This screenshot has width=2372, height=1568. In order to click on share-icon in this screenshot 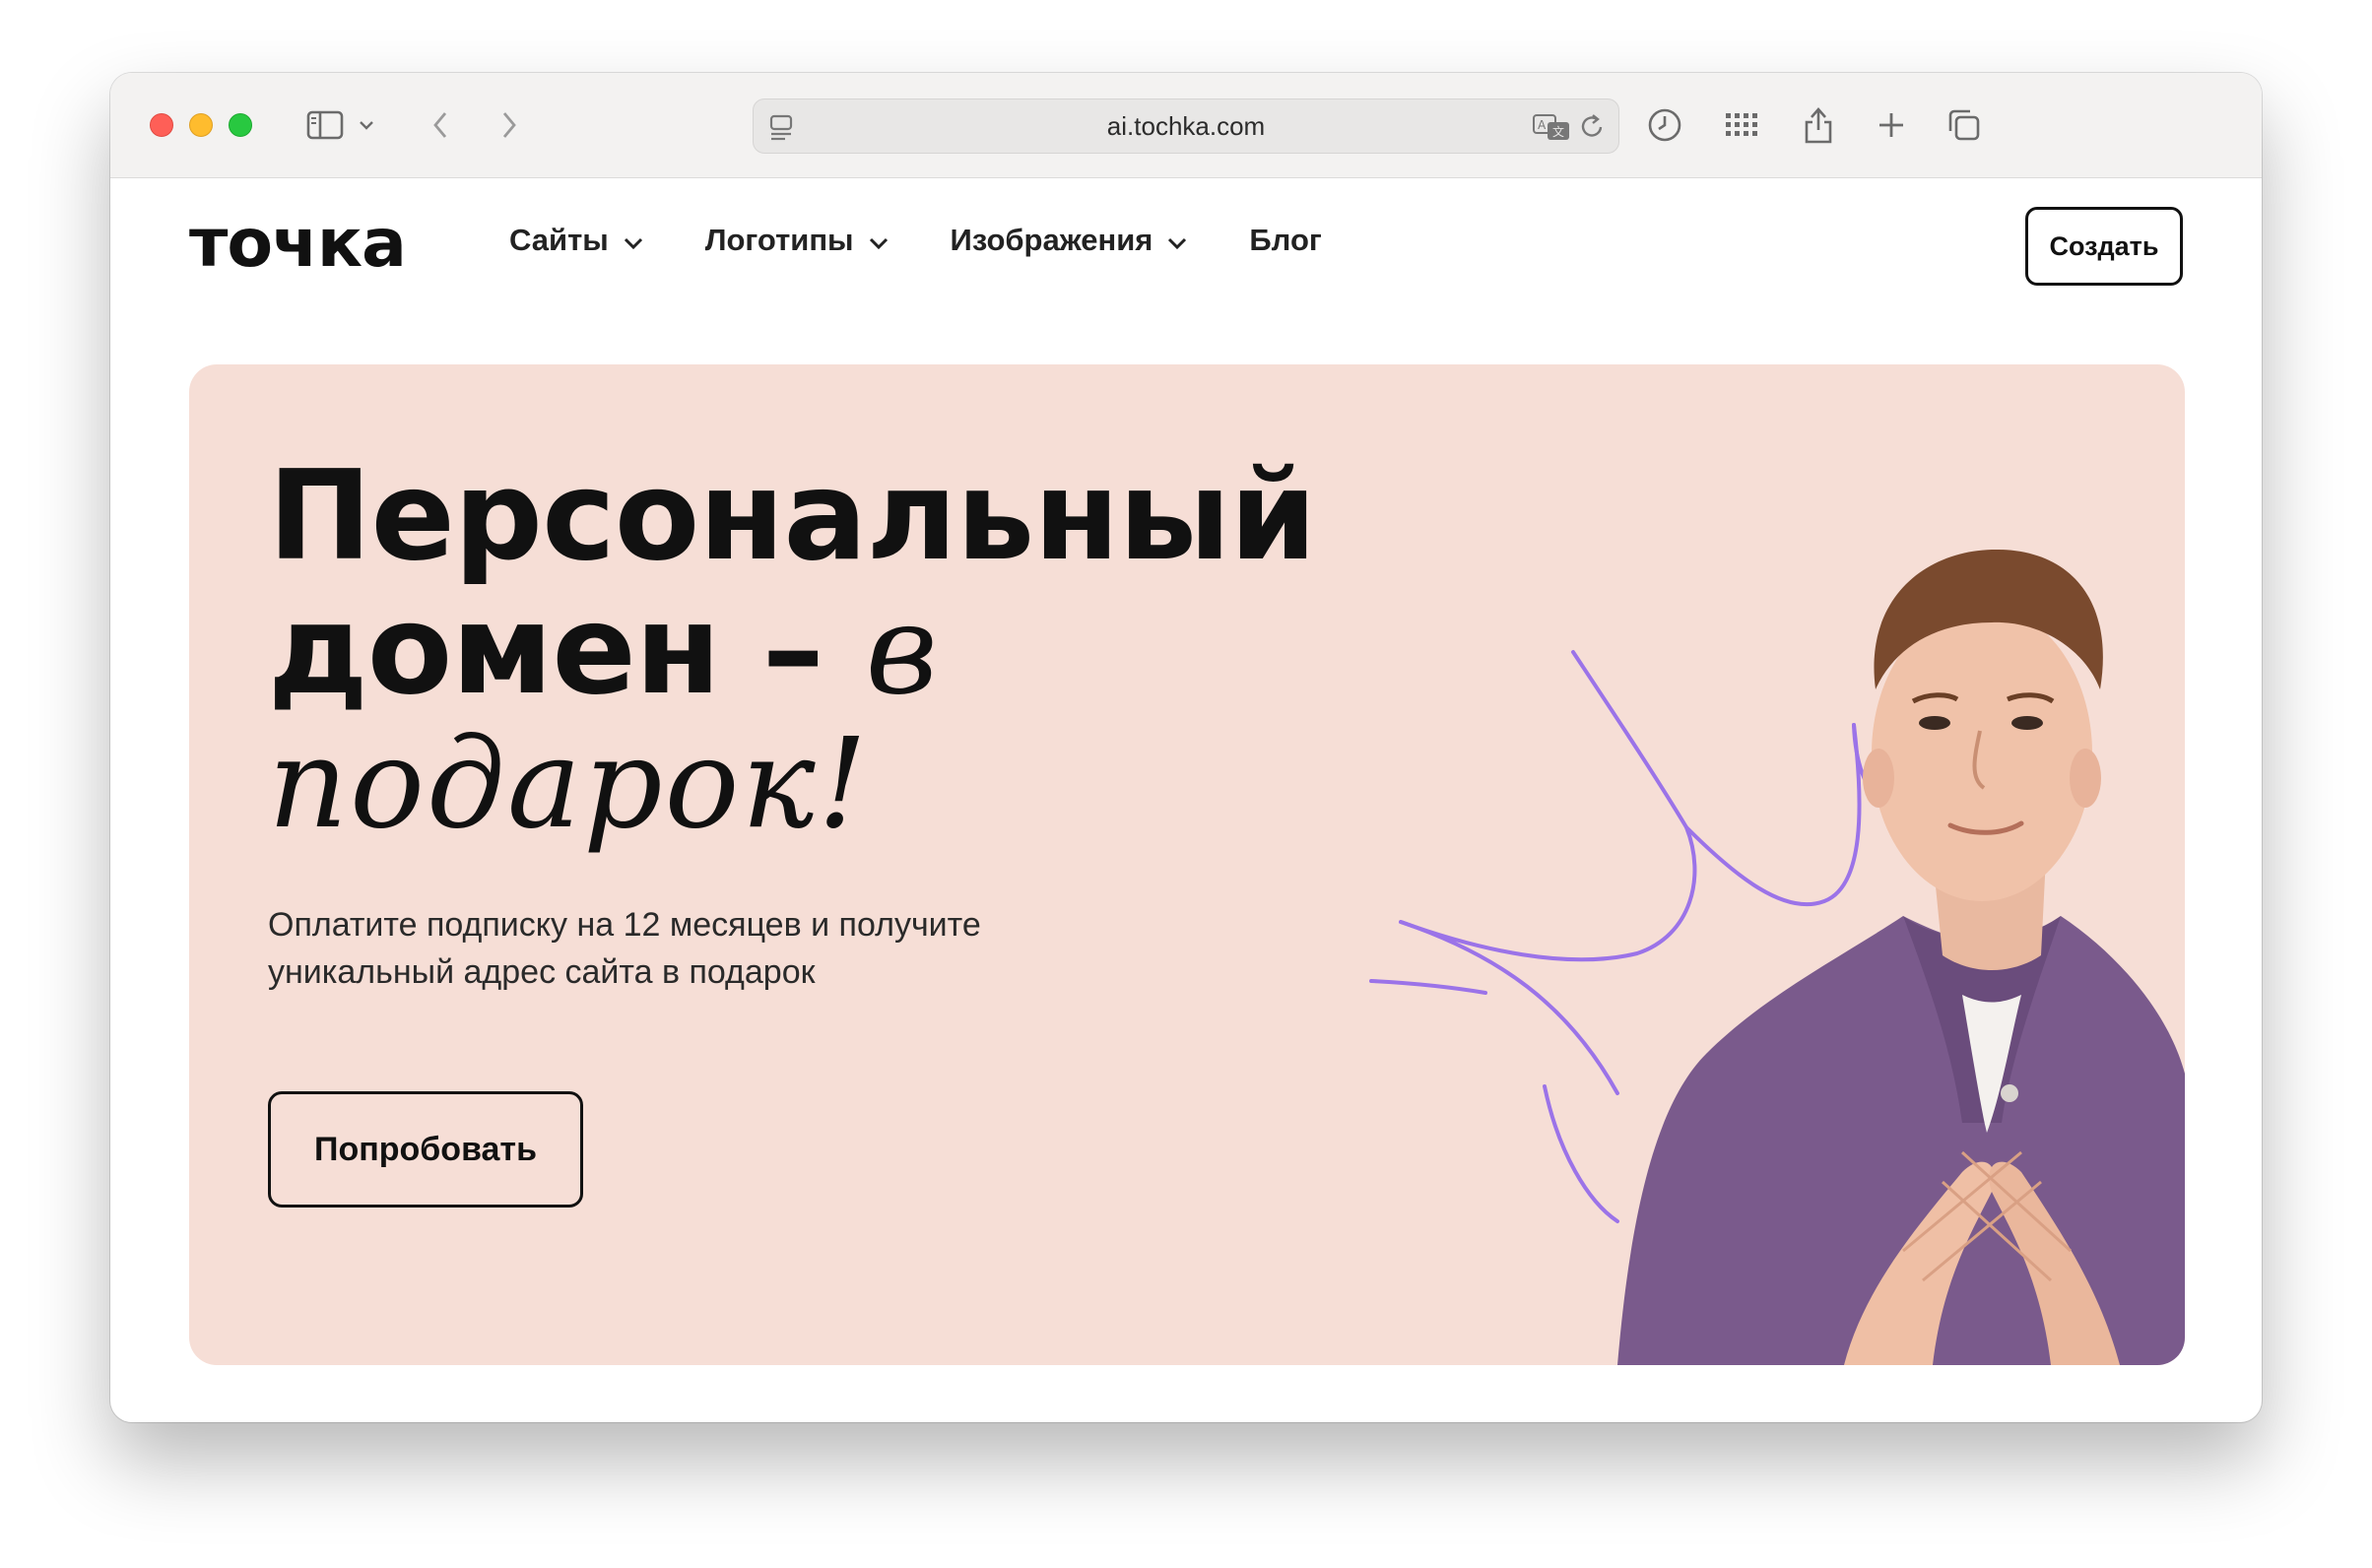, I will do `click(1818, 125)`.